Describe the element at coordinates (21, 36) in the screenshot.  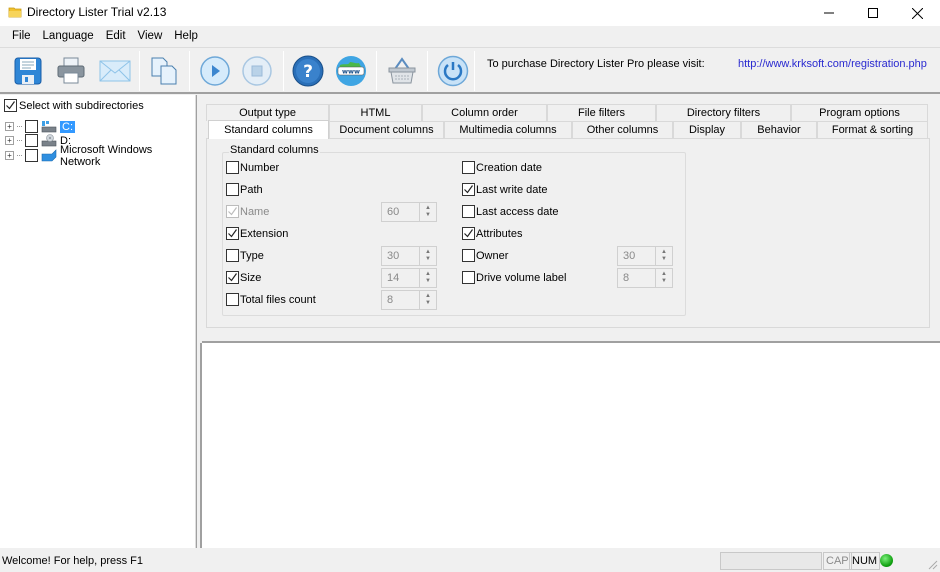
I see `menu-file: File` at that location.